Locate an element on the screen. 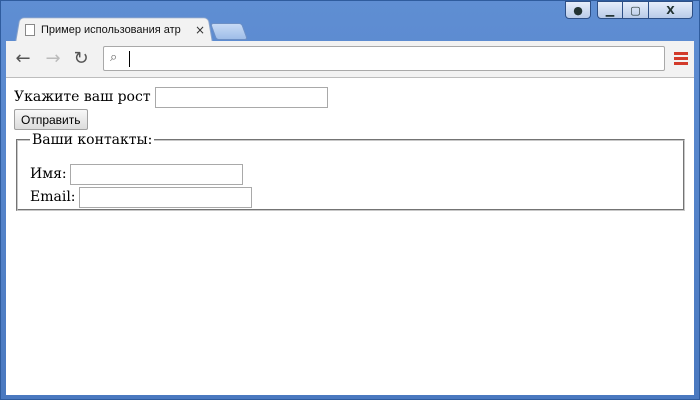 The image size is (700, 400). tab-content: Пример использования атр × is located at coordinates (116, 30).